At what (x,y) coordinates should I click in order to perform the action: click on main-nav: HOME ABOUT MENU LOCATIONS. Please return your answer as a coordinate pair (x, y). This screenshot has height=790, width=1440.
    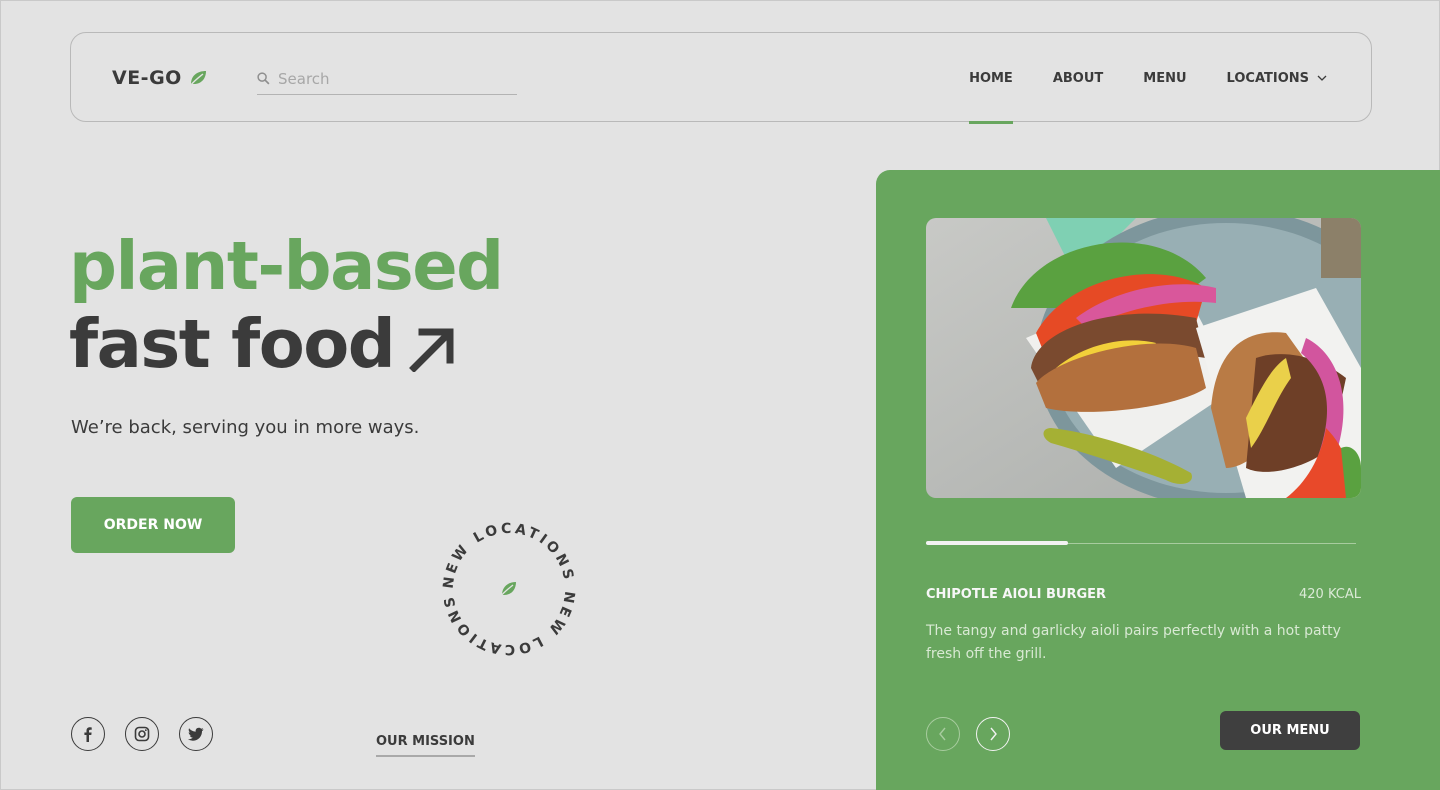
    Looking at the image, I should click on (1148, 78).